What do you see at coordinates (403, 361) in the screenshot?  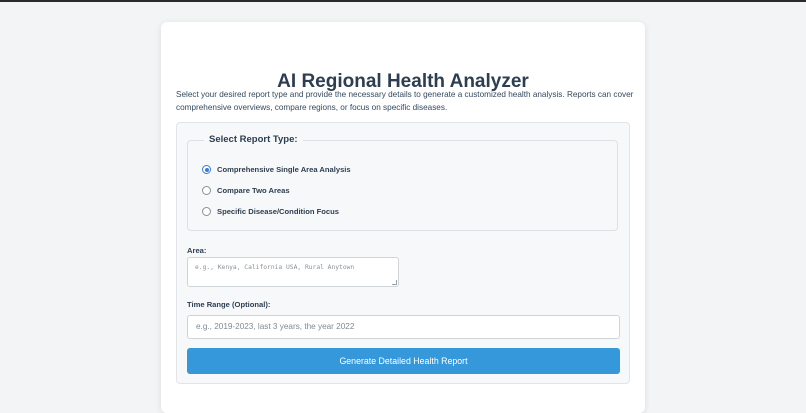 I see `generate-report-button: Generate Detailed Health Report` at bounding box center [403, 361].